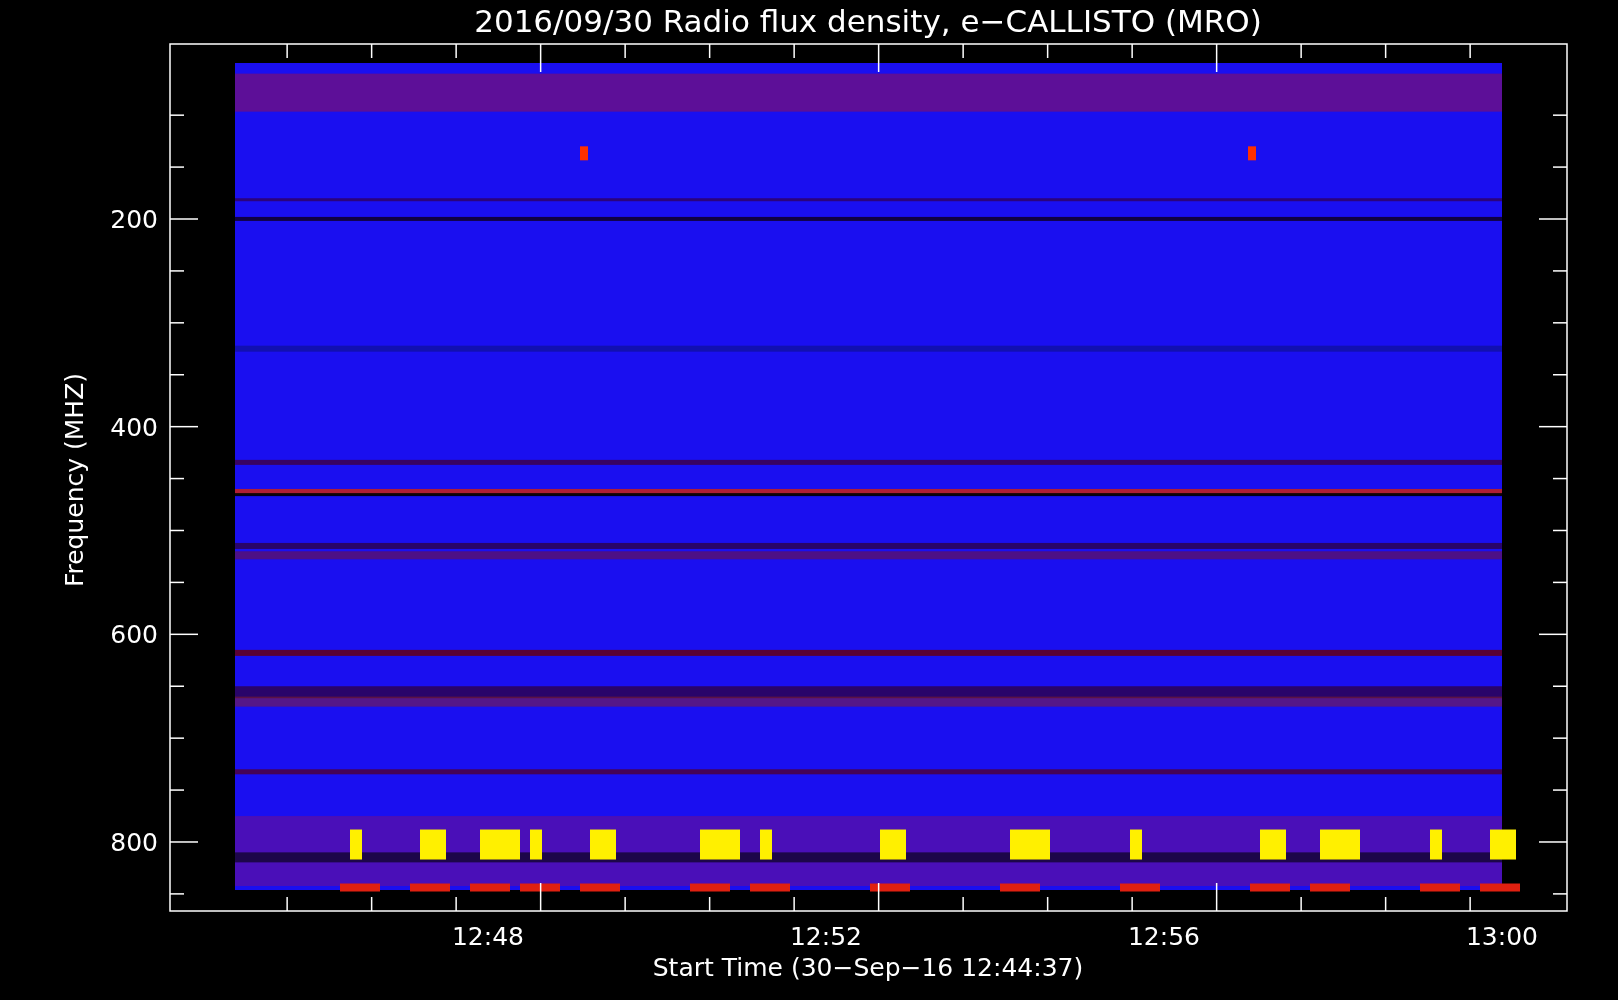 The height and width of the screenshot is (1000, 1618). Describe the element at coordinates (74, 480) in the screenshot. I see `y-axis-label: Frequency (MHZ)` at that location.